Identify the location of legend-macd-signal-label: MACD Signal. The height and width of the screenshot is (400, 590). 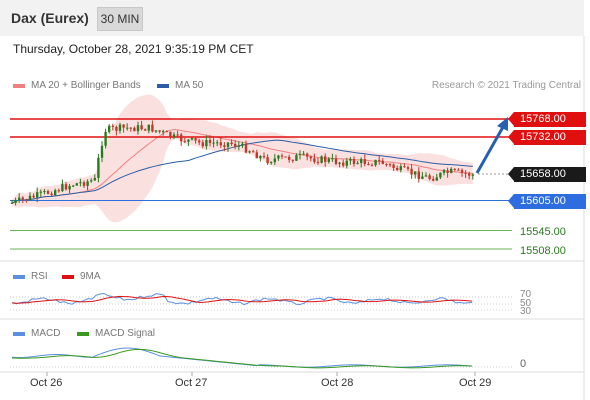
(125, 333).